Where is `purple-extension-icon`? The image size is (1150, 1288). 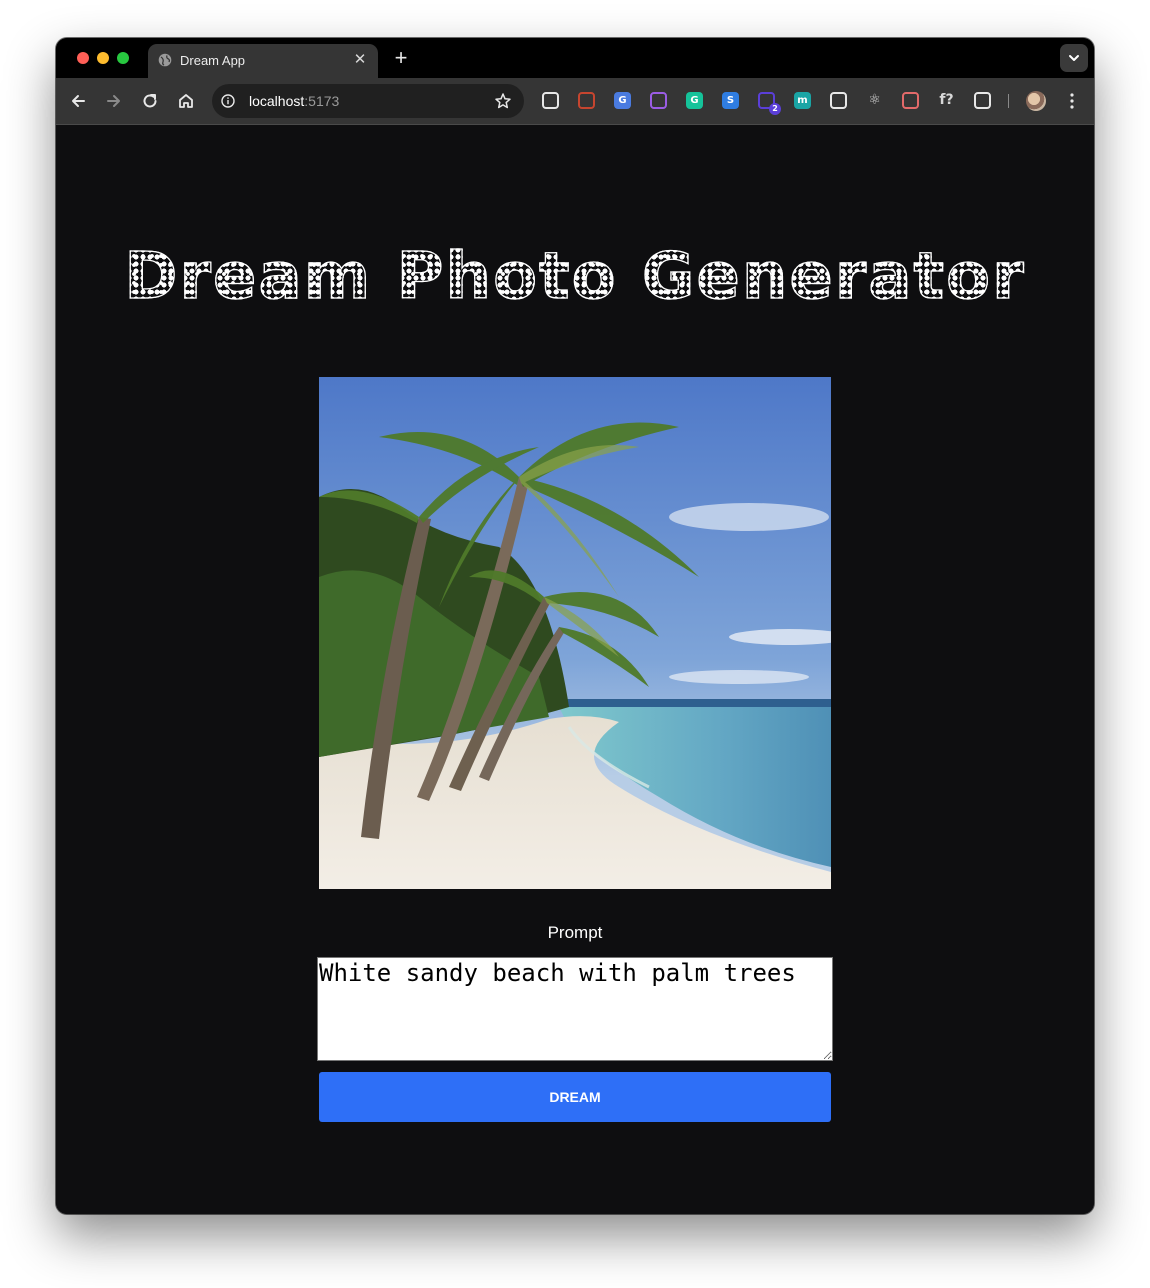 purple-extension-icon is located at coordinates (658, 100).